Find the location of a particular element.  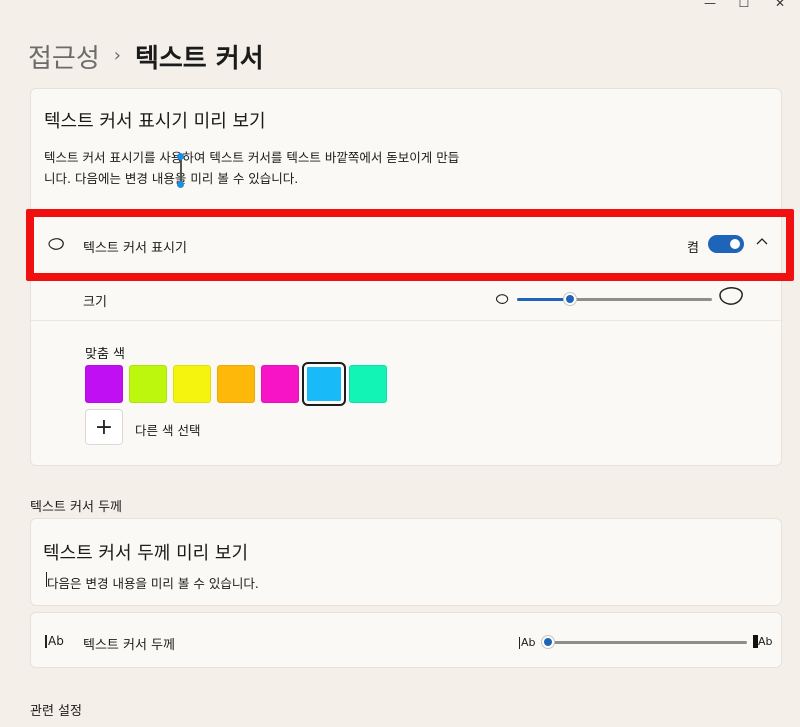

close-button: ✕ is located at coordinates (780, 6).